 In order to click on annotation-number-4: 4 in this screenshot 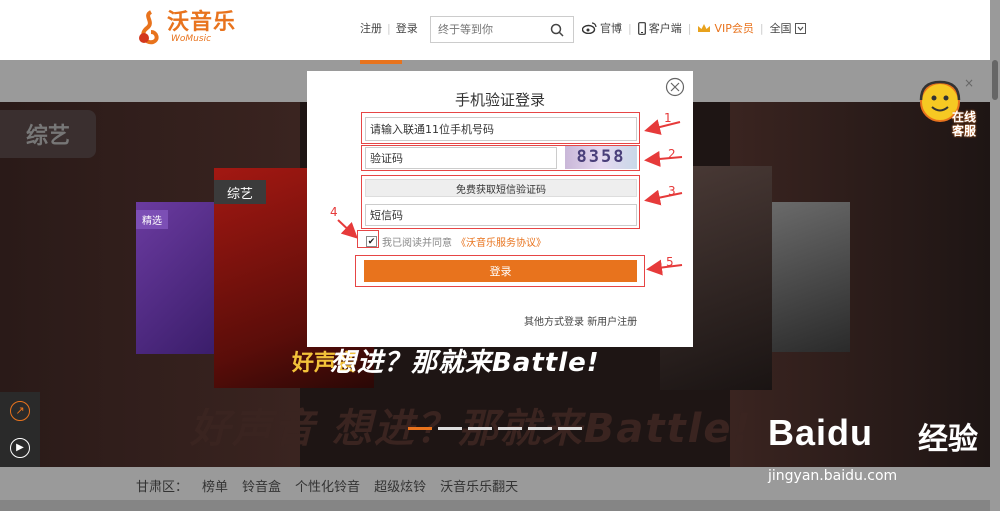, I will do `click(334, 212)`.